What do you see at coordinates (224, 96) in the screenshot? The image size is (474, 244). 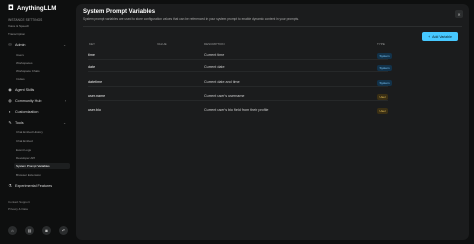 I see `row-description: Current user's username` at bounding box center [224, 96].